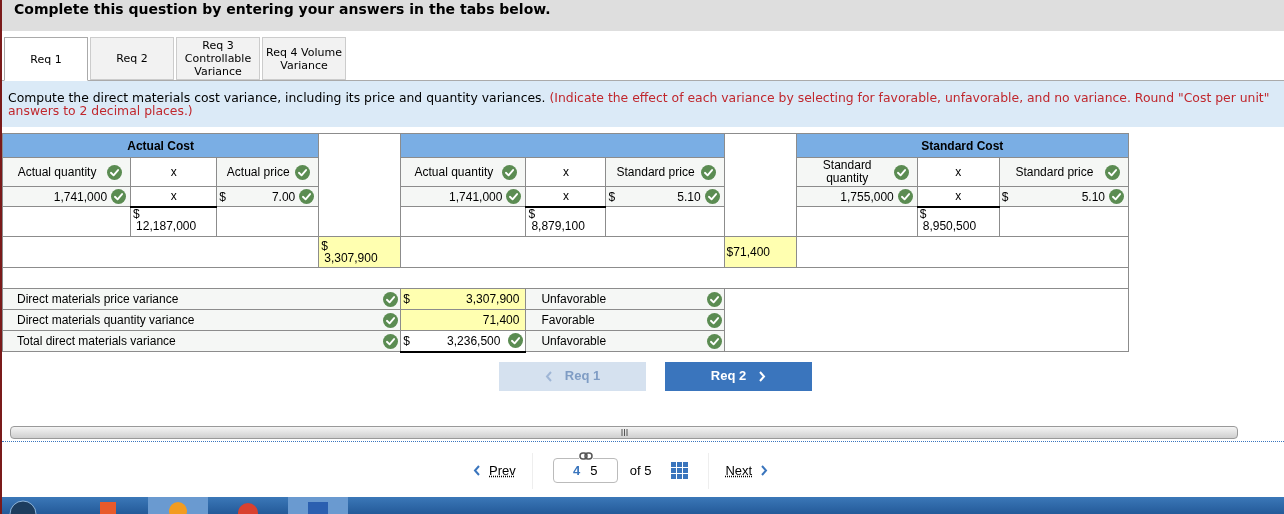 The width and height of the screenshot is (1284, 514). Describe the element at coordinates (640, 470) in the screenshot. I see `page-total: of 5` at that location.